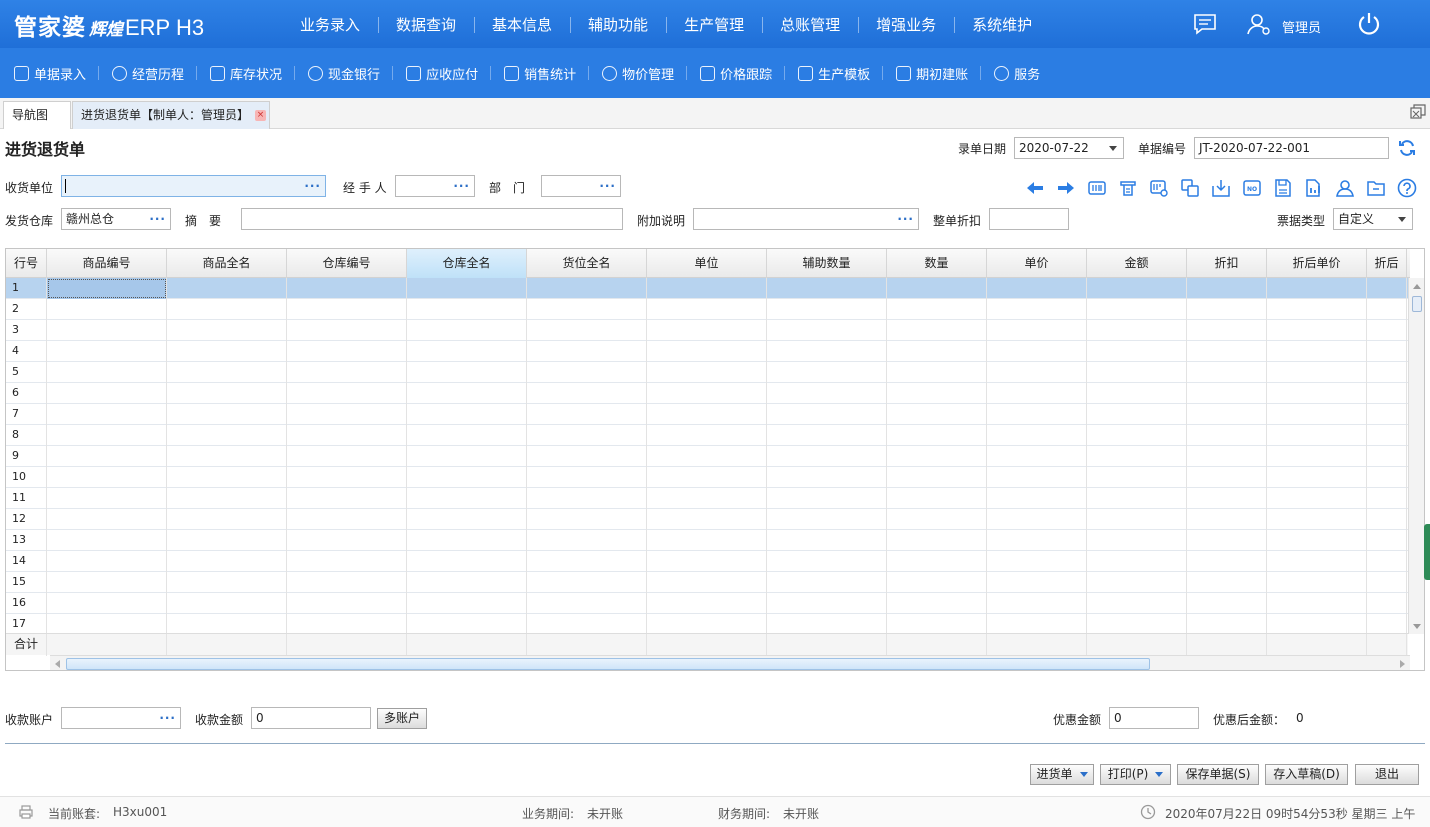 Image resolution: width=1430 pixels, height=827 pixels. Describe the element at coordinates (37, 115) in the screenshot. I see `tab-navigation: 导航图` at that location.